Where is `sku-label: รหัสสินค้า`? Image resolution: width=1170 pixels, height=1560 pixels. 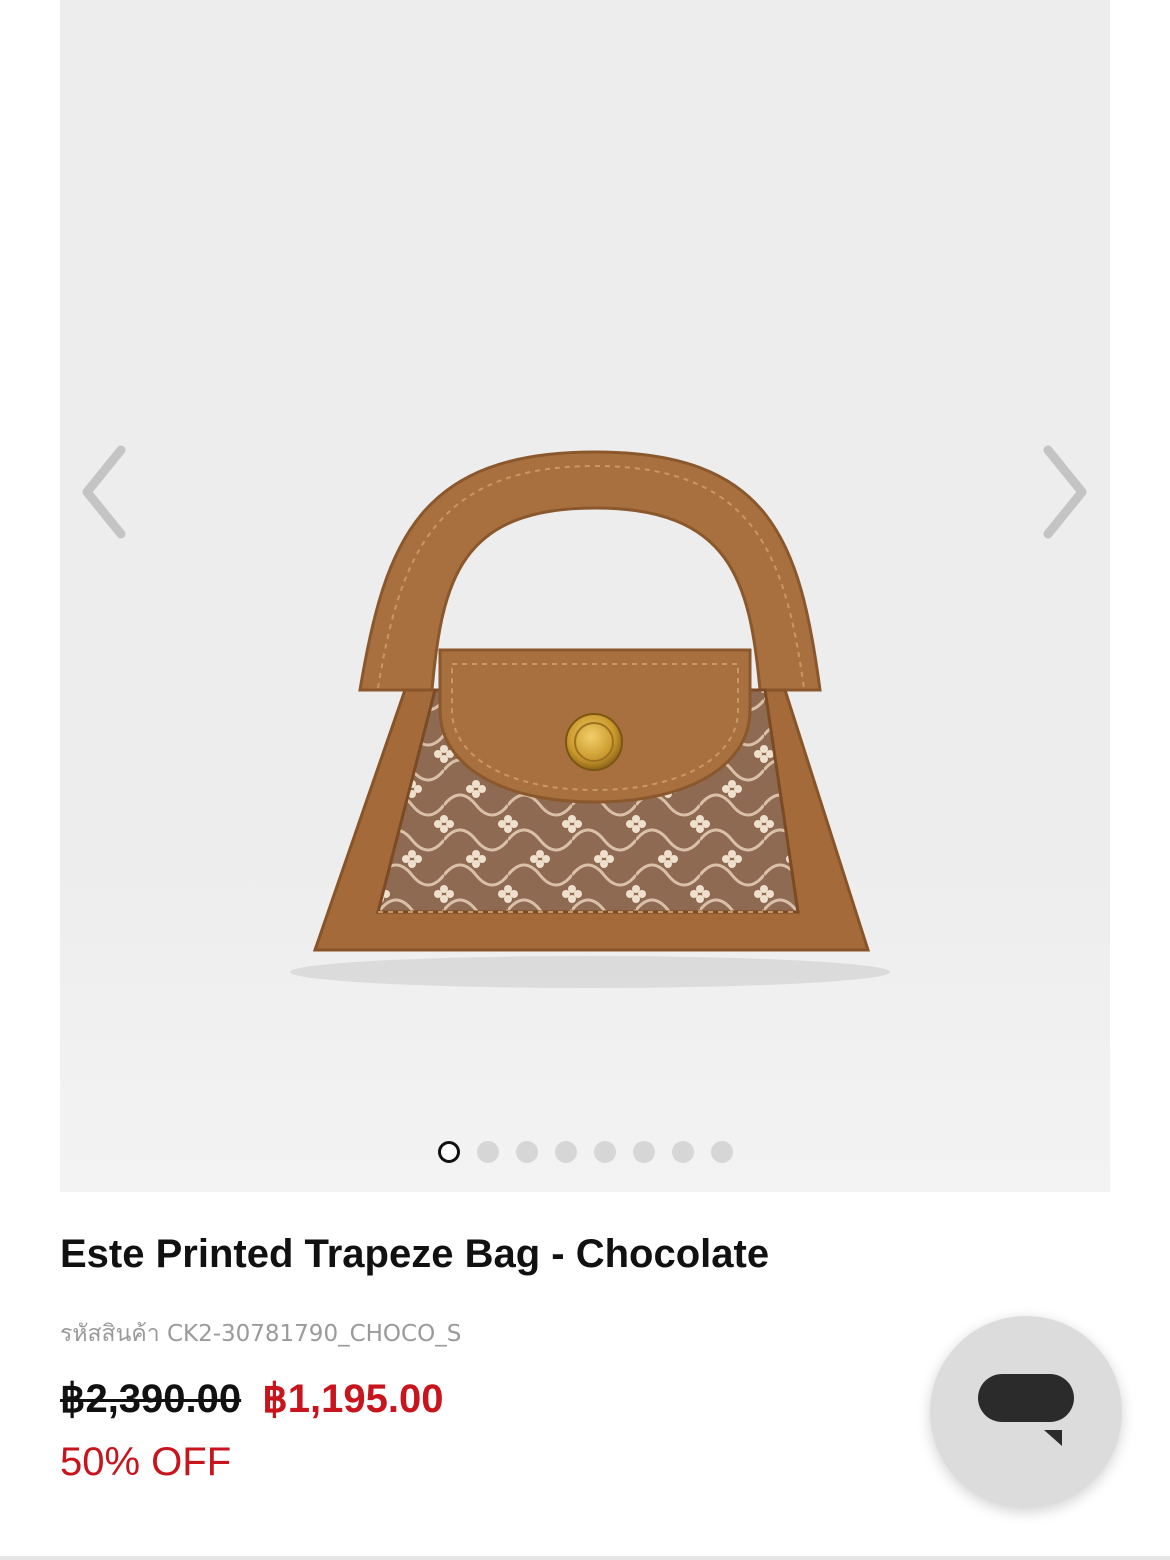 sku-label: รหัสสินค้า is located at coordinates (110, 1334).